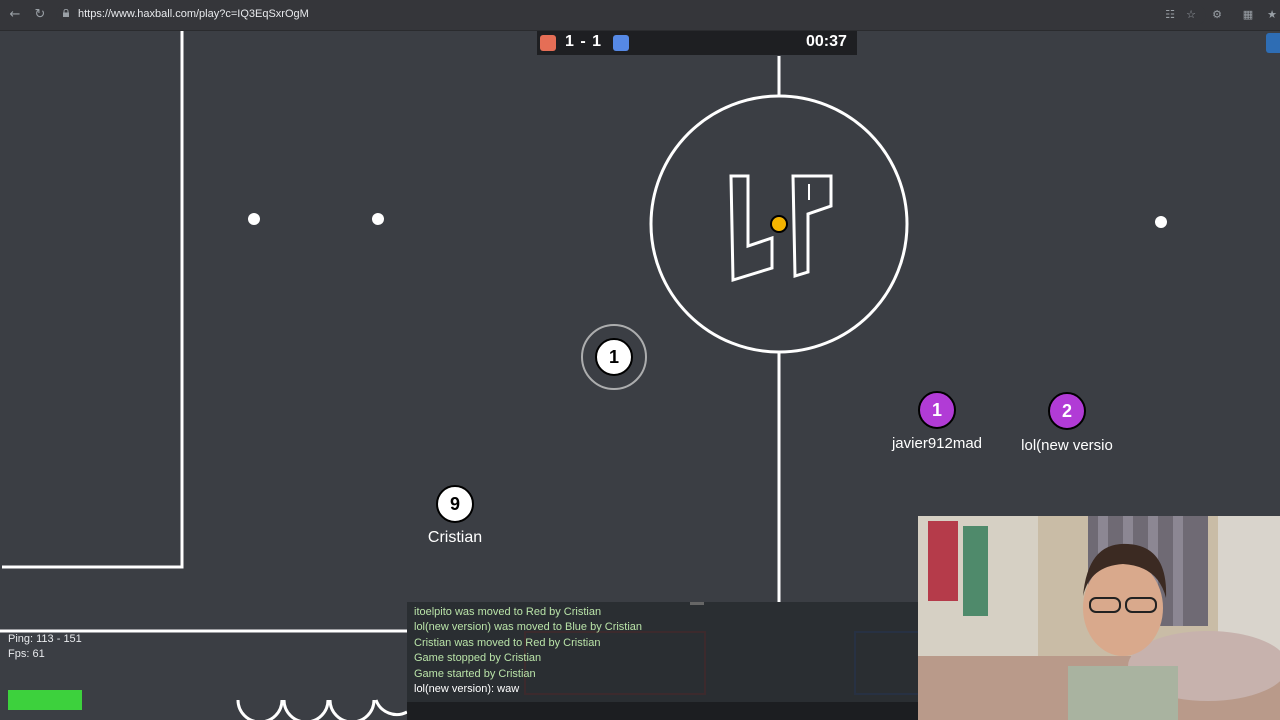  What do you see at coordinates (1273, 43) in the screenshot?
I see `menu-tab-button` at bounding box center [1273, 43].